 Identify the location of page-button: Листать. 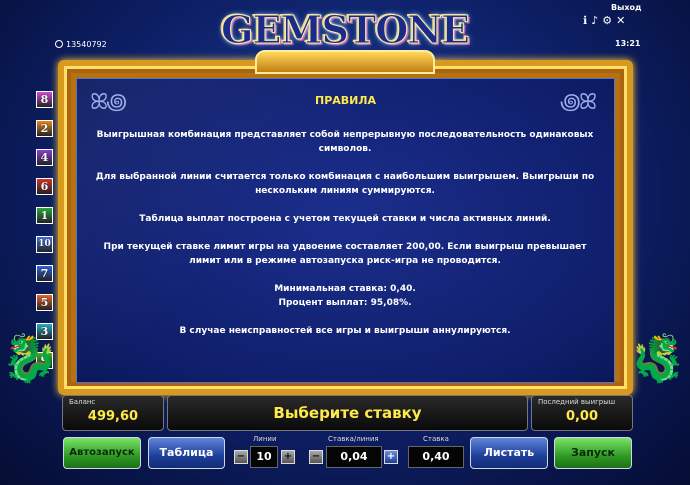
(509, 453).